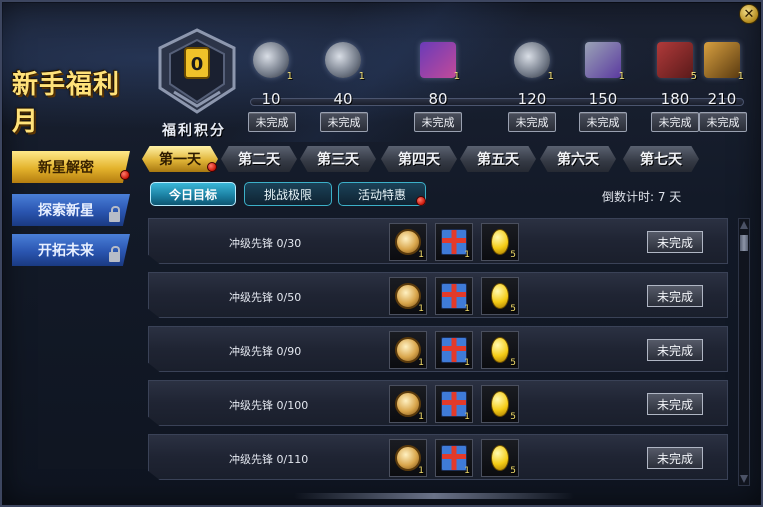 The width and height of the screenshot is (763, 507). I want to click on milestone-value: 120, so click(532, 99).